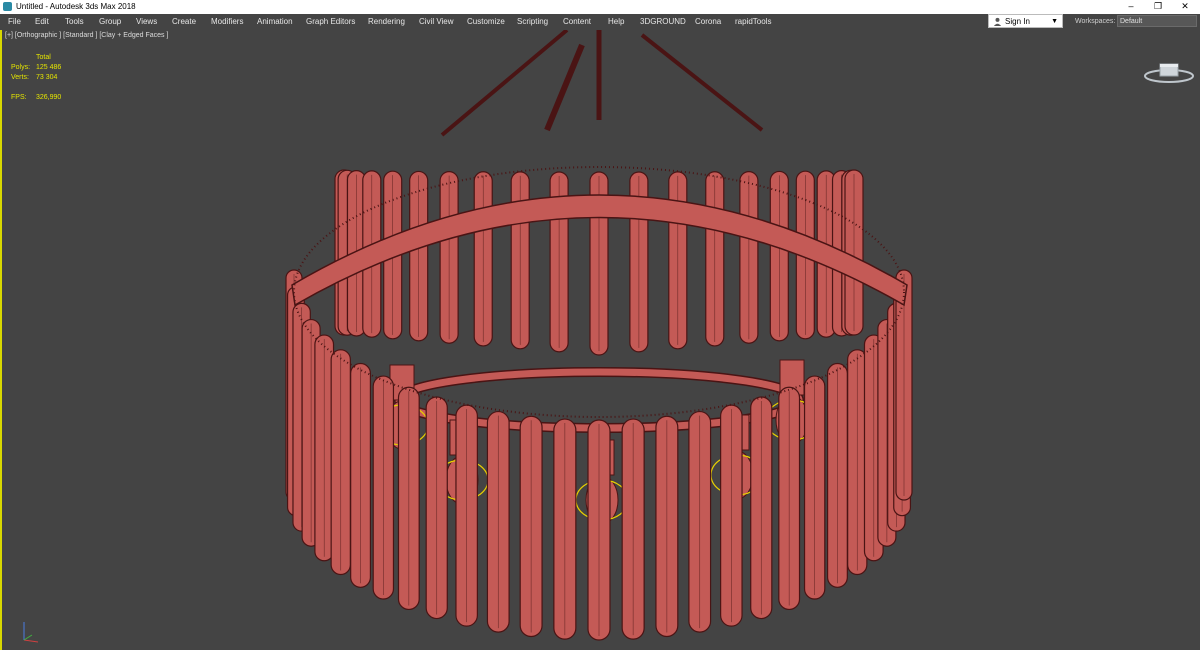 This screenshot has width=1200, height=650. Describe the element at coordinates (708, 21) in the screenshot. I see `menu-corona: Corona` at that location.